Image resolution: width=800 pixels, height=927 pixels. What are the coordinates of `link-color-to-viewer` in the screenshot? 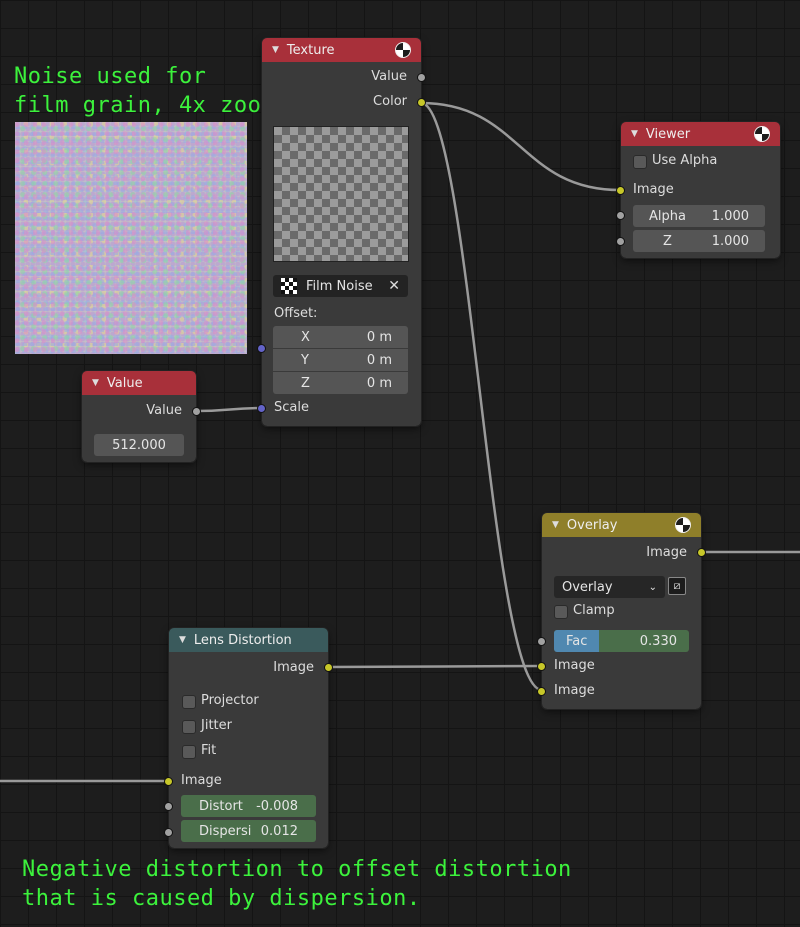 It's located at (520, 146).